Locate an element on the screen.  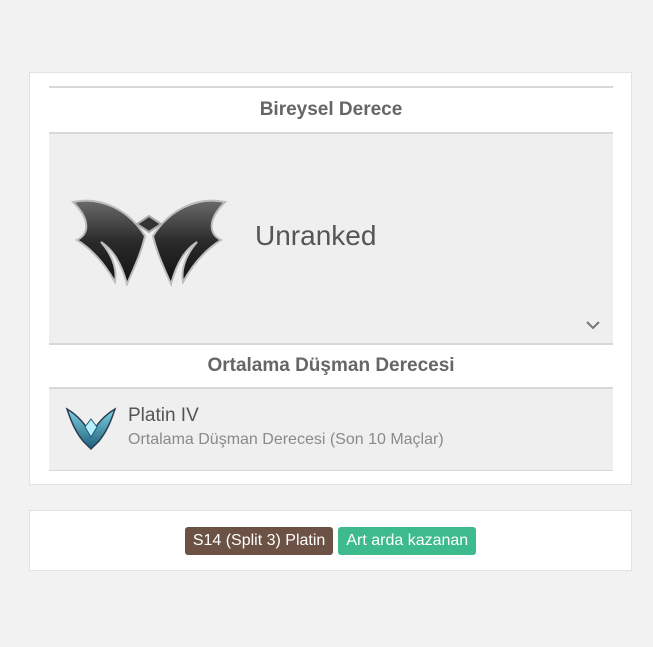
tag-list: S14 (Split 3) Platin Art arda kazanan is located at coordinates (330, 541).